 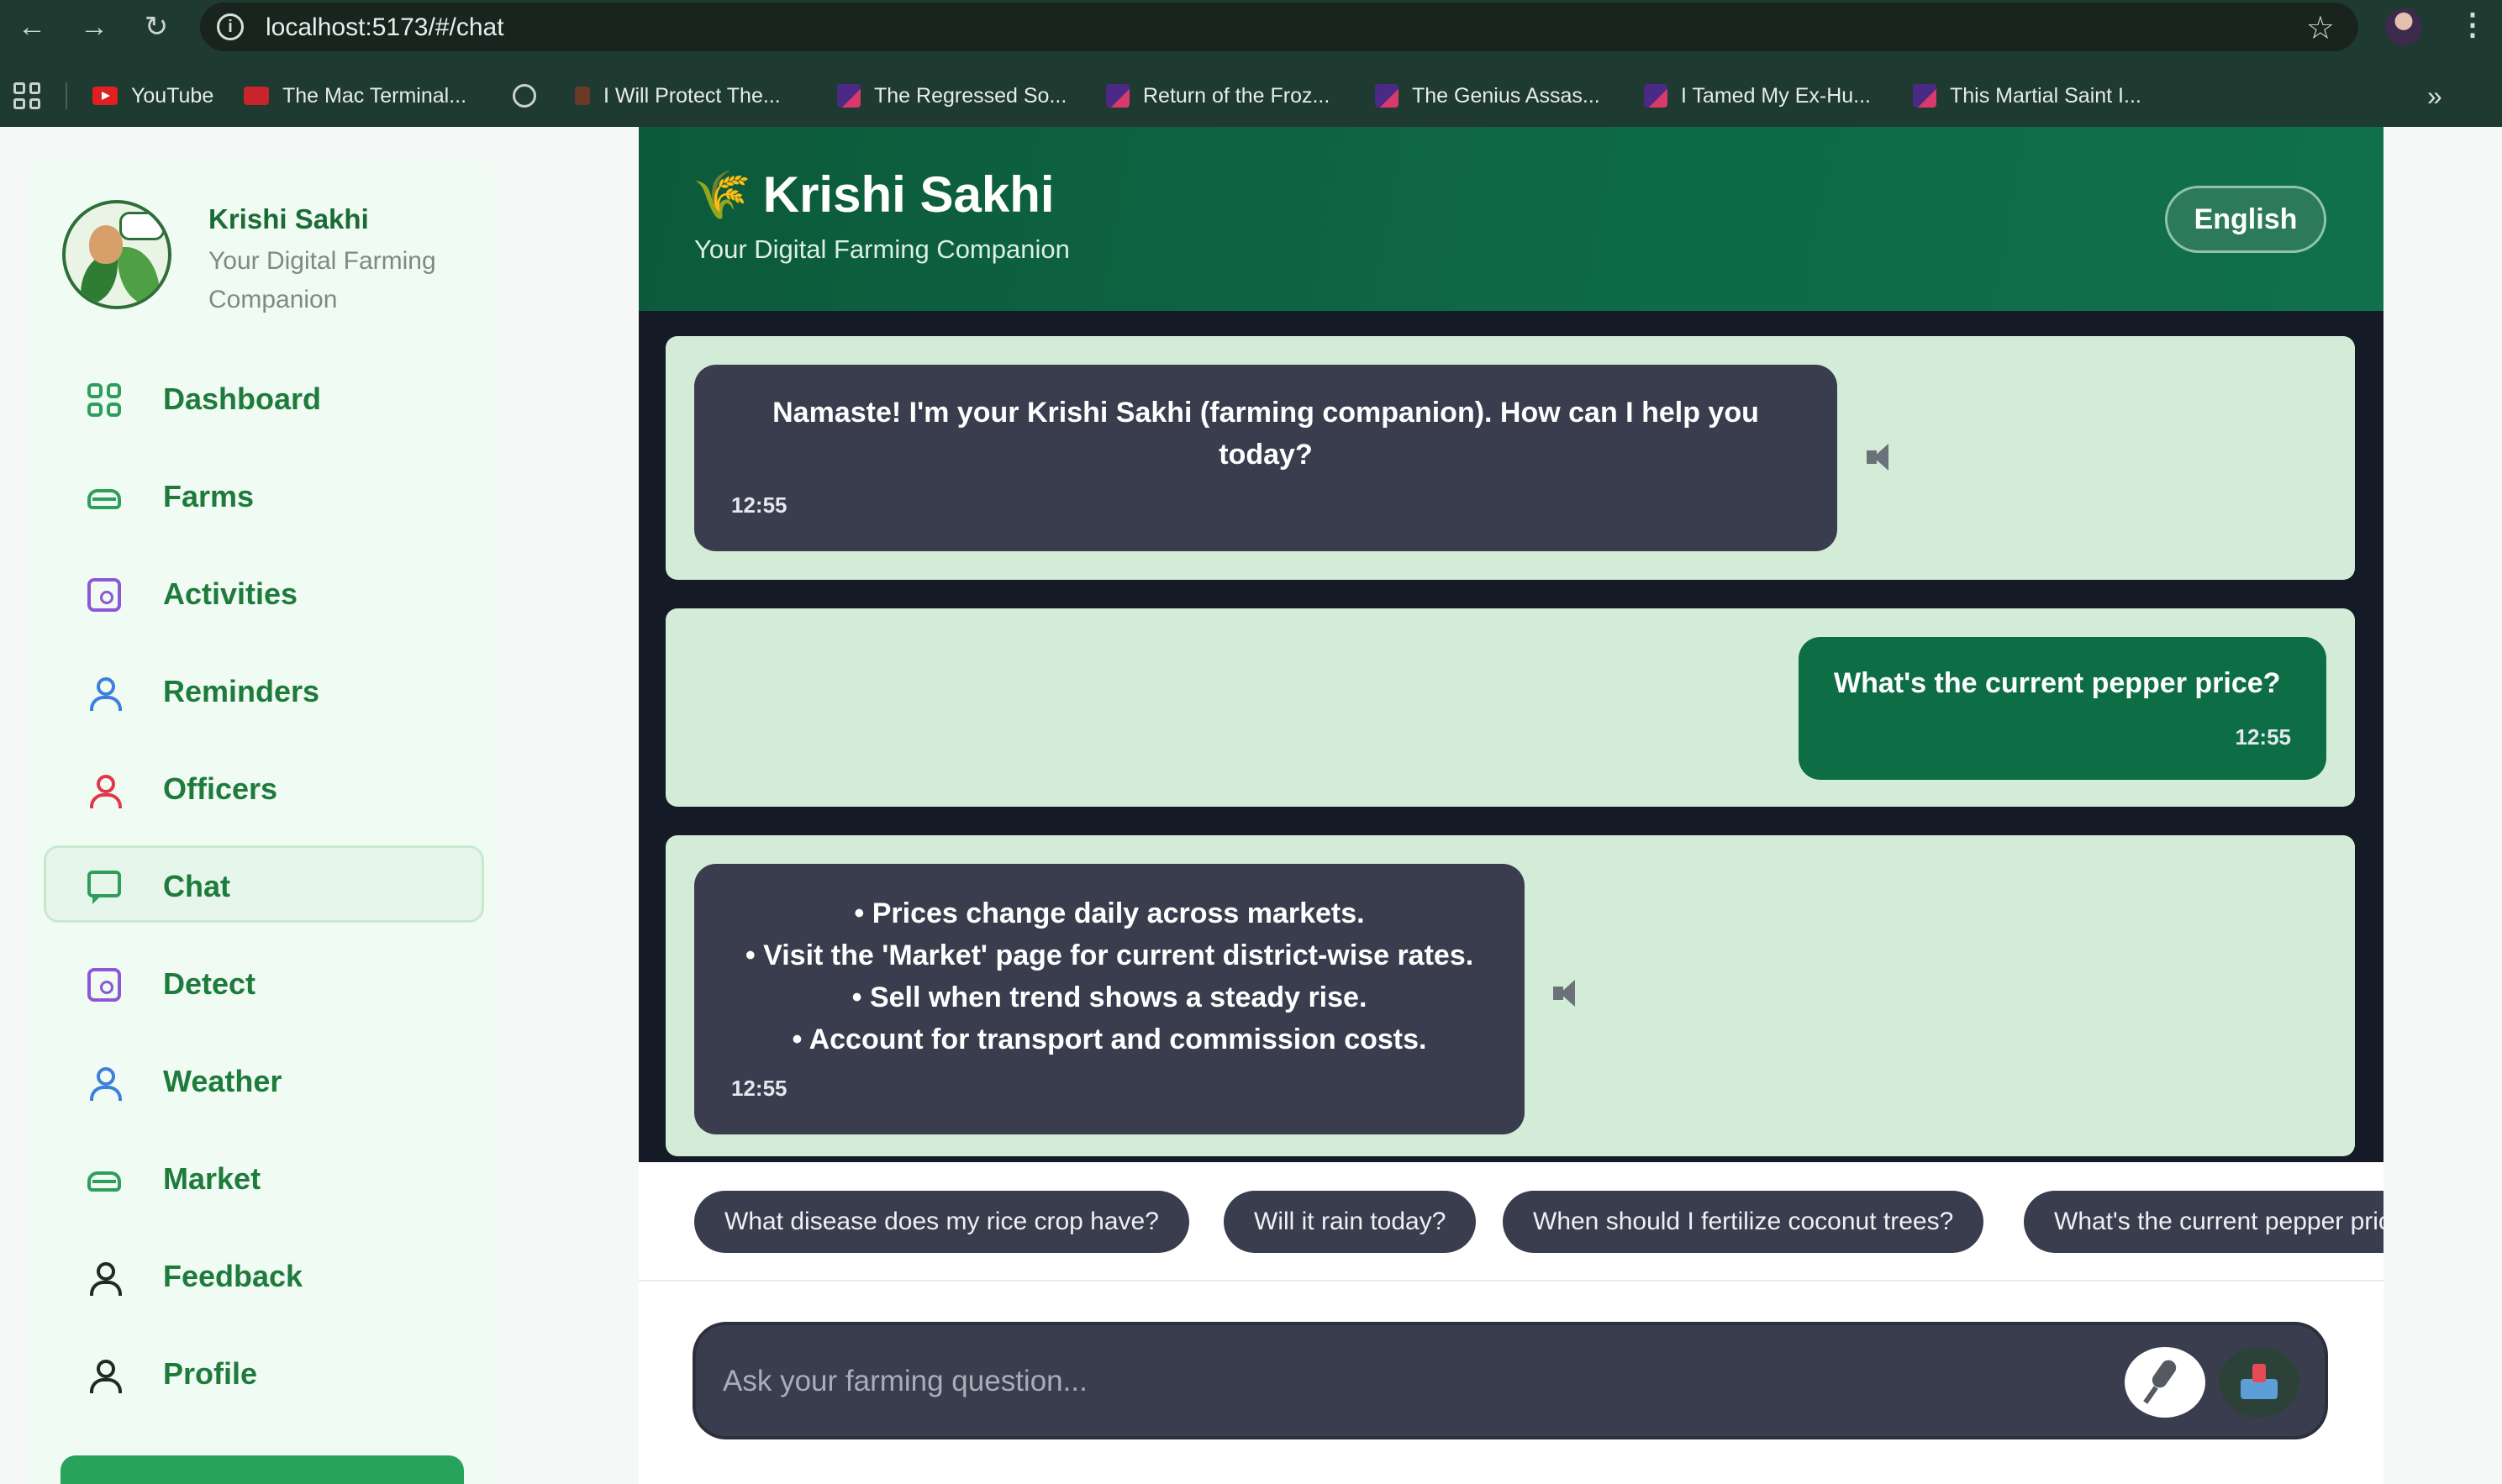 What do you see at coordinates (256, 96) in the screenshot?
I see `hlo-icon` at bounding box center [256, 96].